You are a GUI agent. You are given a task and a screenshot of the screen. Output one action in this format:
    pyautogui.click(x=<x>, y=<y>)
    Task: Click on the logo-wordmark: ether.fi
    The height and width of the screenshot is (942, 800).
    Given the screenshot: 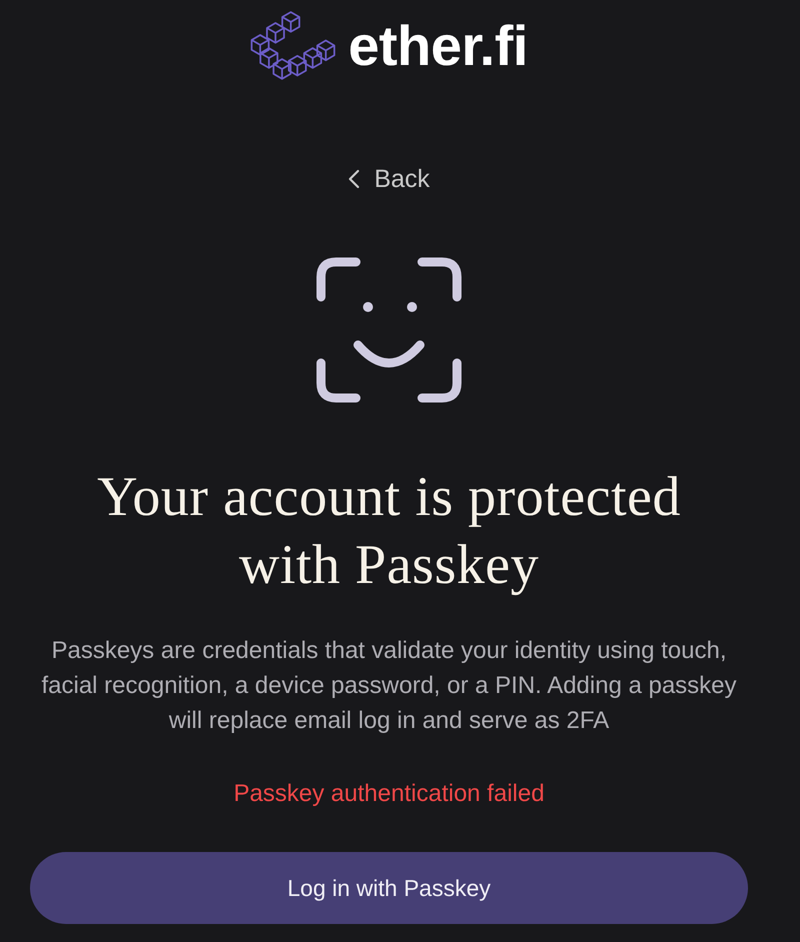 What is the action you would take?
    pyautogui.click(x=438, y=46)
    